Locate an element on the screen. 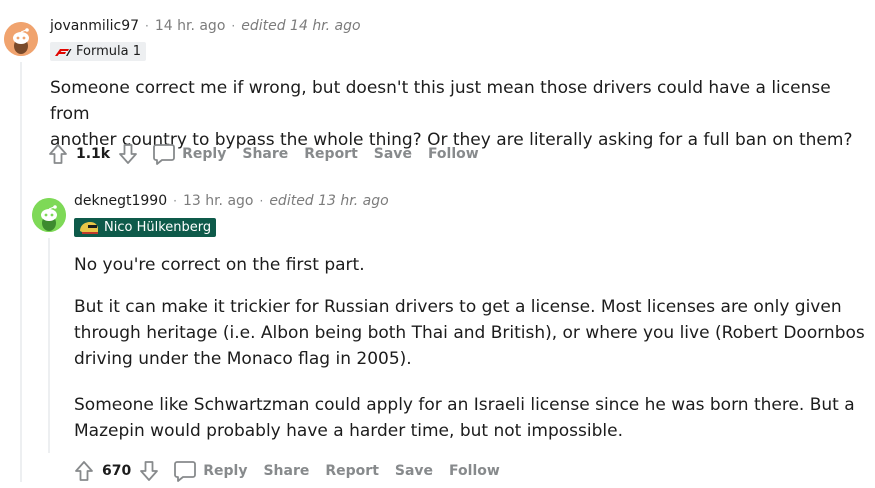 Image resolution: width=875 pixels, height=488 pixels. flair-text: Formula 1 is located at coordinates (108, 51).